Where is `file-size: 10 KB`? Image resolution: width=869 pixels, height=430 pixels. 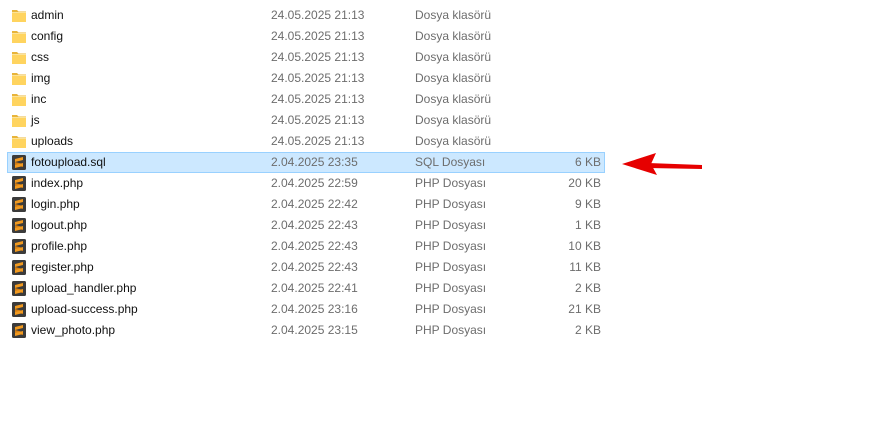
file-size: 10 KB is located at coordinates (584, 246).